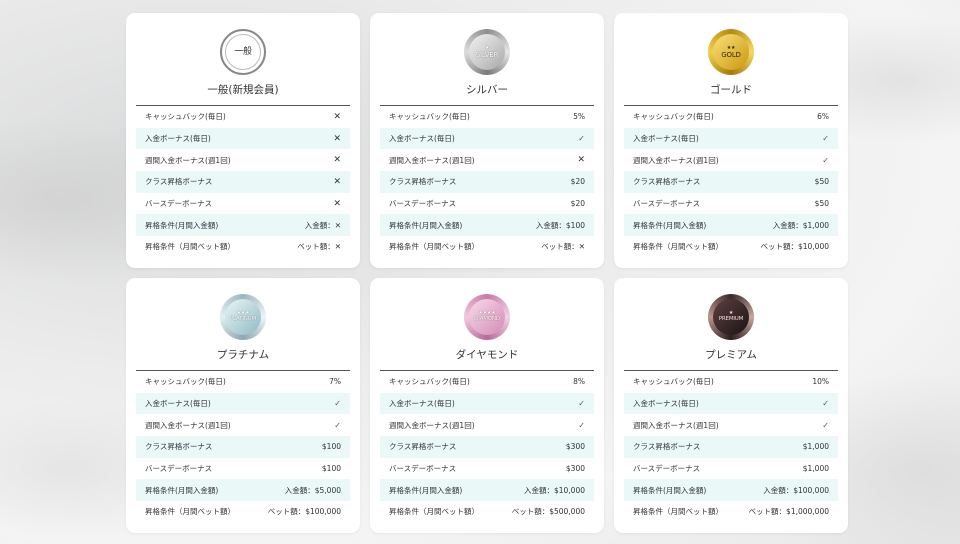  What do you see at coordinates (731, 90) in the screenshot?
I see `tier-title: ゴールド` at bounding box center [731, 90].